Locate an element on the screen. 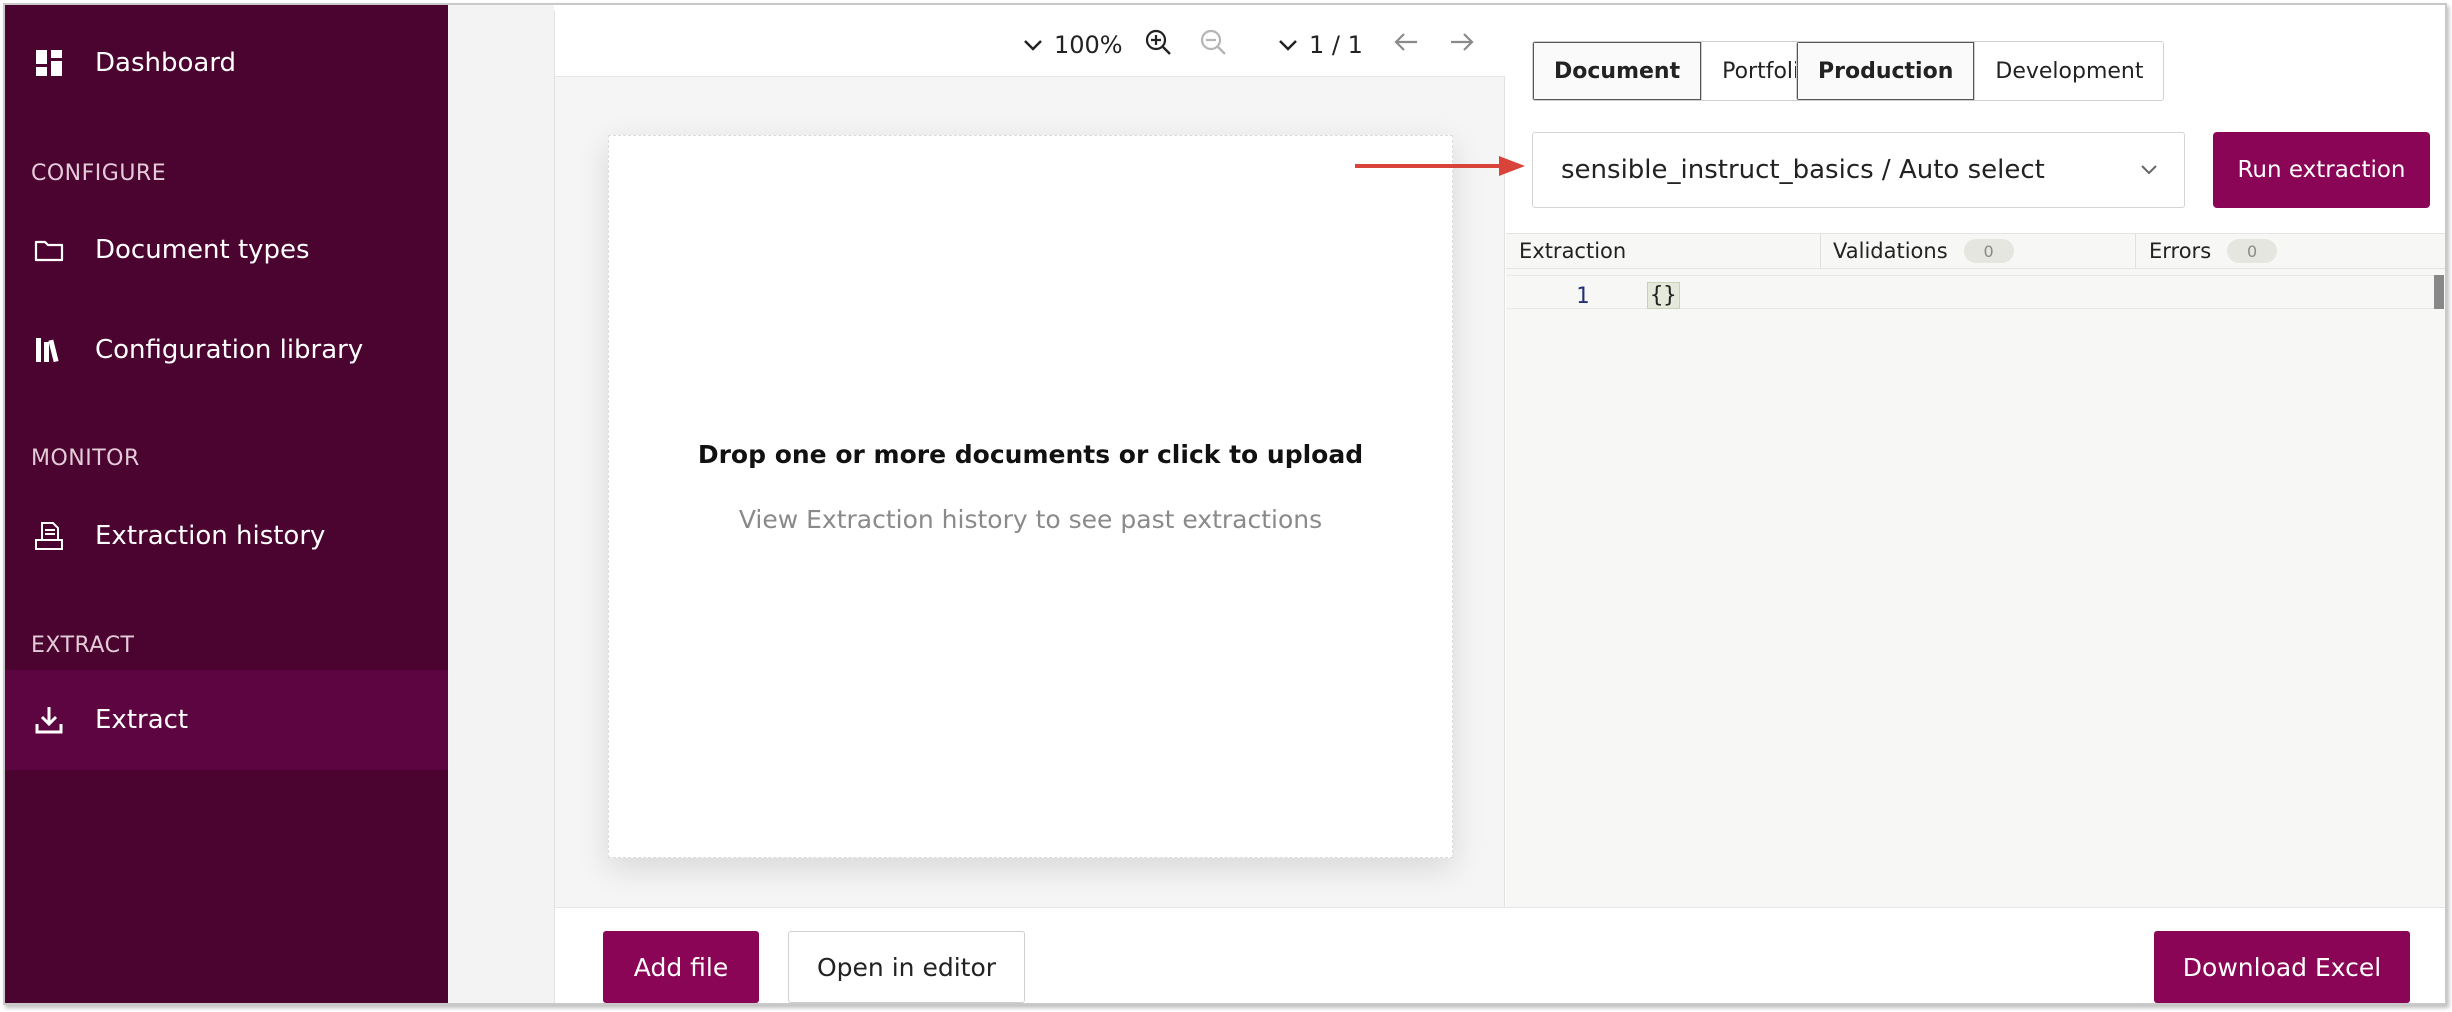 This screenshot has width=2452, height=1012. sidebar-item-configuration-library: Configuration library is located at coordinates (226, 350).